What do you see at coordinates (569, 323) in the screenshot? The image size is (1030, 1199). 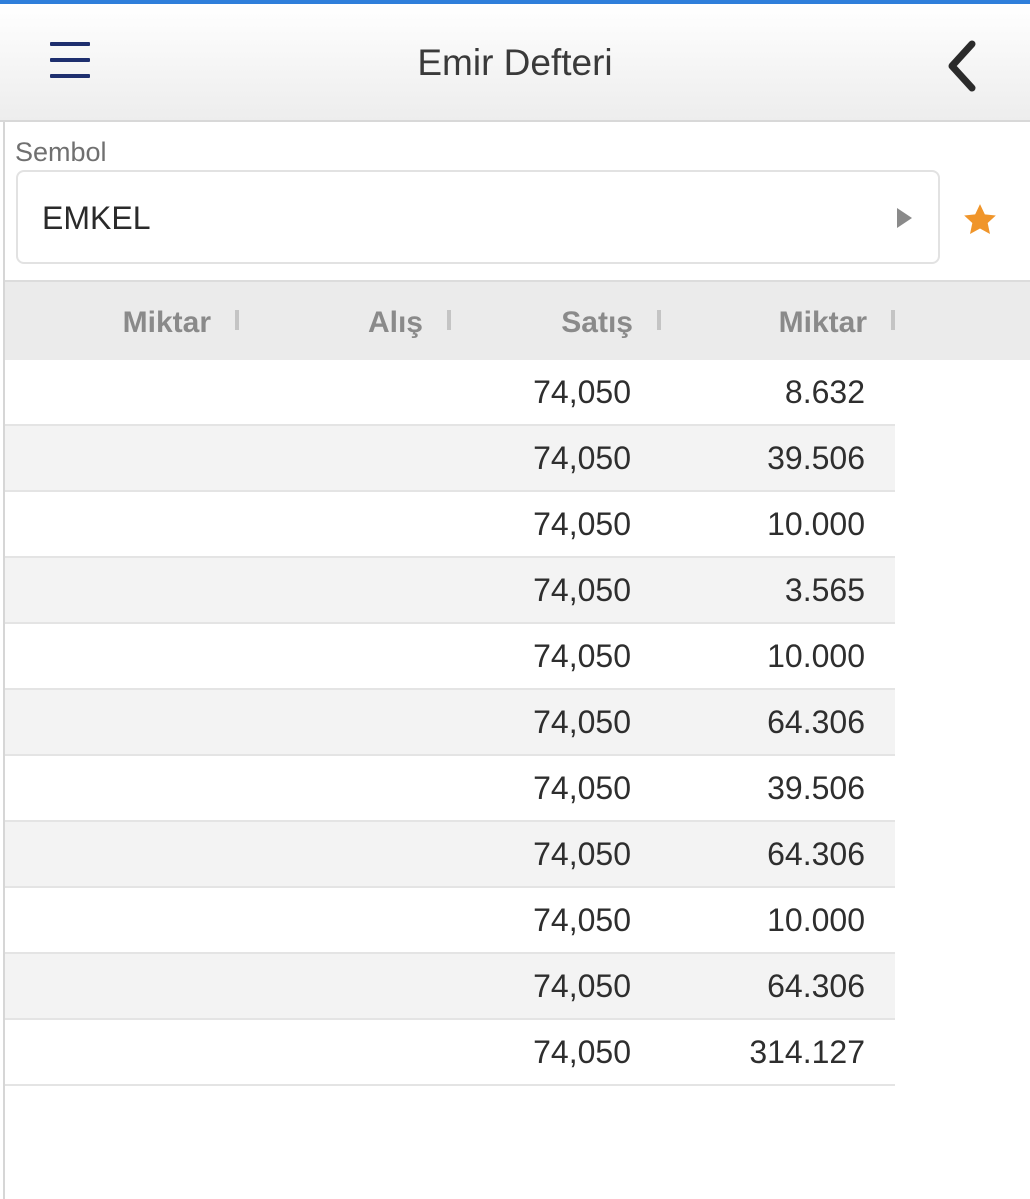 I see `column-header-satis: Satış` at bounding box center [569, 323].